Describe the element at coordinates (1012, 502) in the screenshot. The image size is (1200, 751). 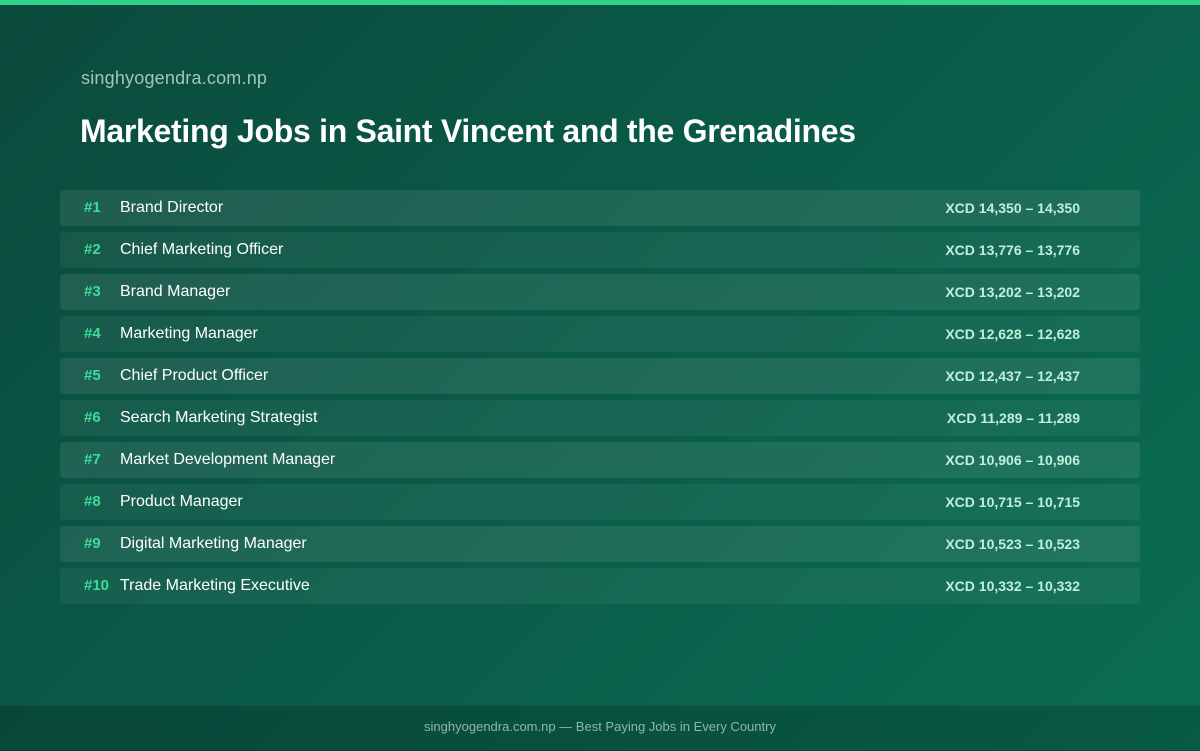
I see `salary-range: XCD 10,715 – 10,715` at that location.